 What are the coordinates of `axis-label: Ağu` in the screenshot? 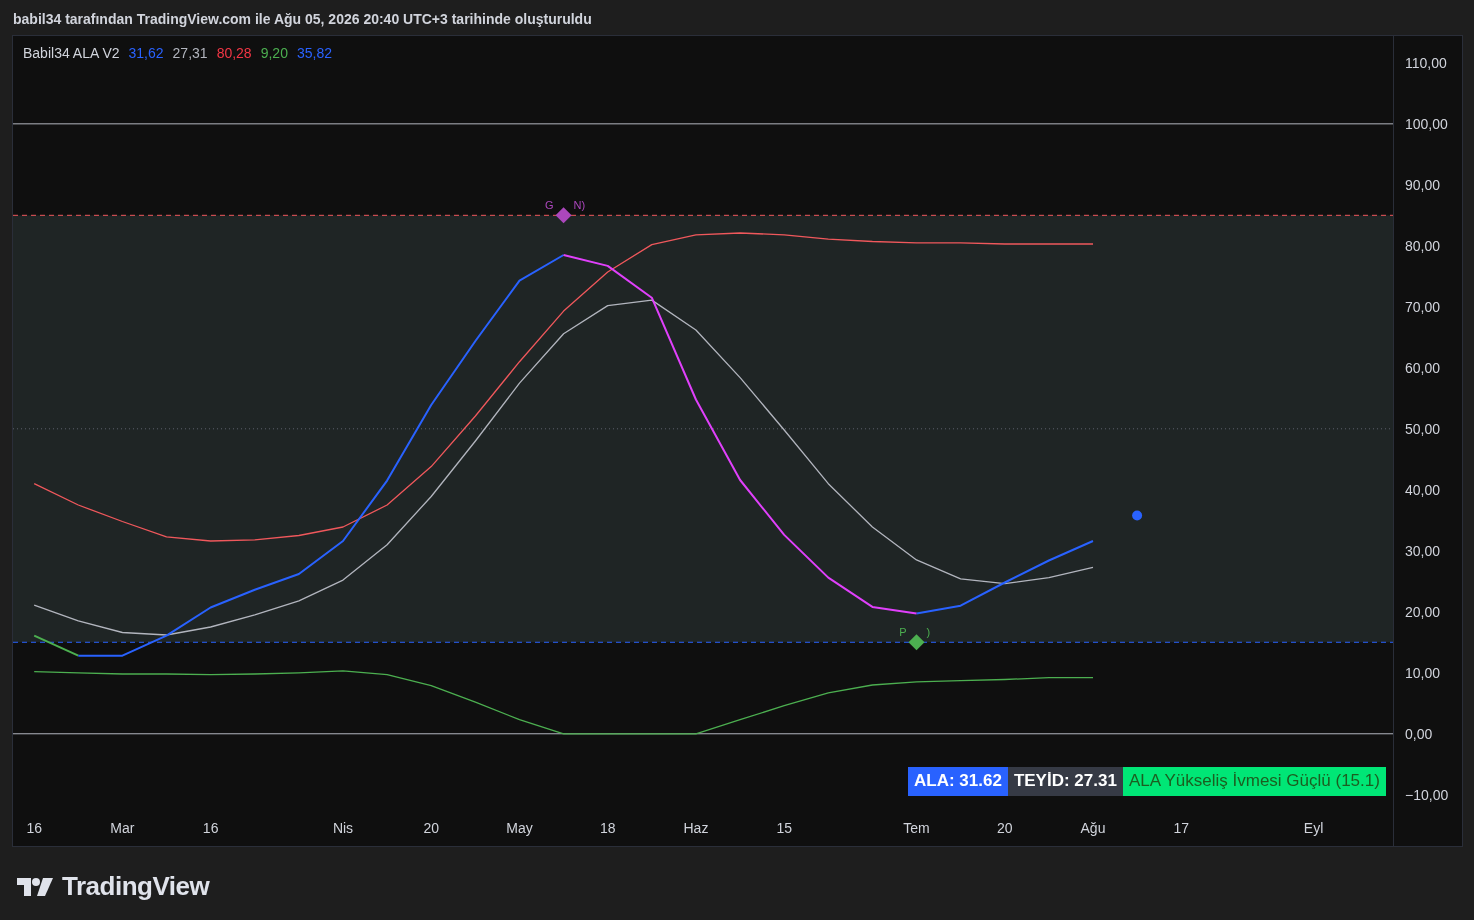 It's located at (1093, 828).